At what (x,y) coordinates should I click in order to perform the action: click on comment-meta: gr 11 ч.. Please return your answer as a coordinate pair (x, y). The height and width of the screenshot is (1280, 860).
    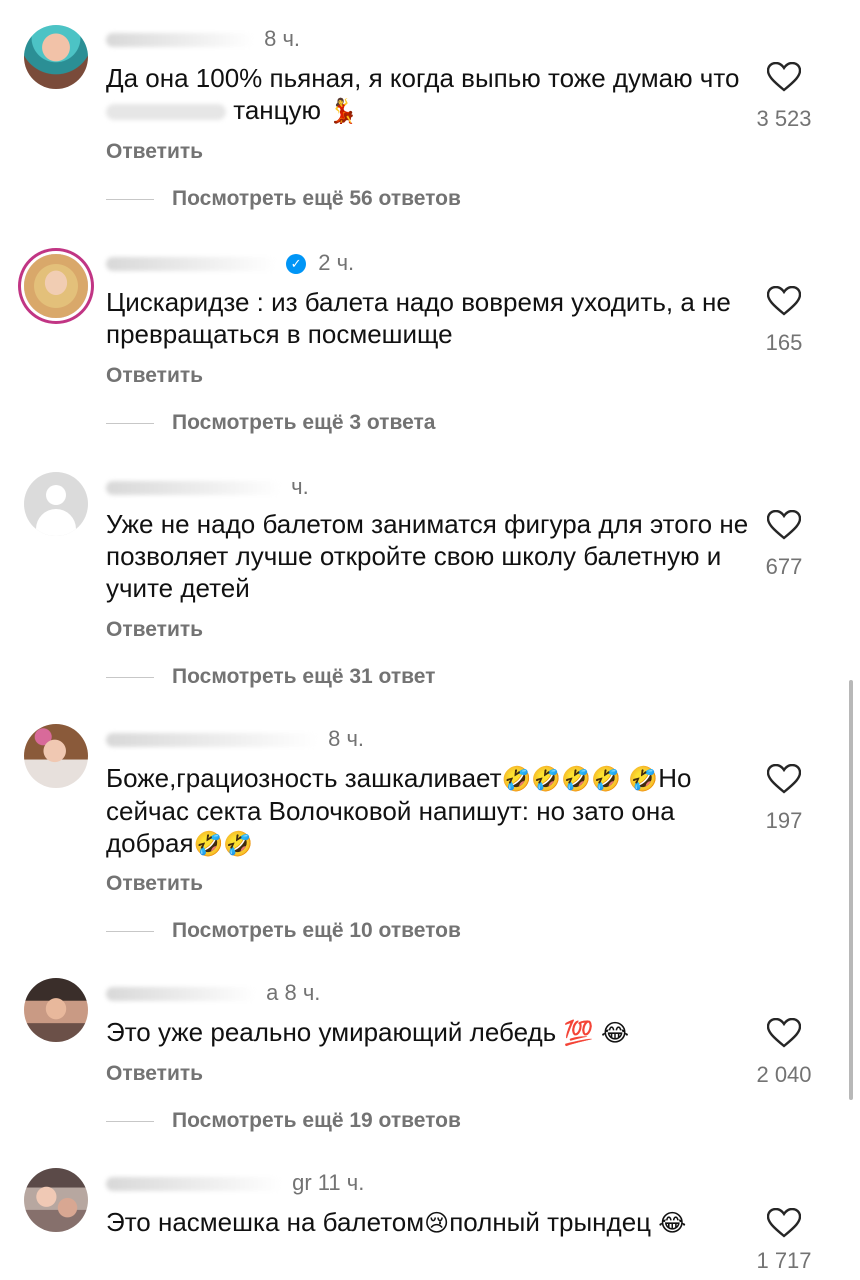
    Looking at the image, I should click on (235, 1184).